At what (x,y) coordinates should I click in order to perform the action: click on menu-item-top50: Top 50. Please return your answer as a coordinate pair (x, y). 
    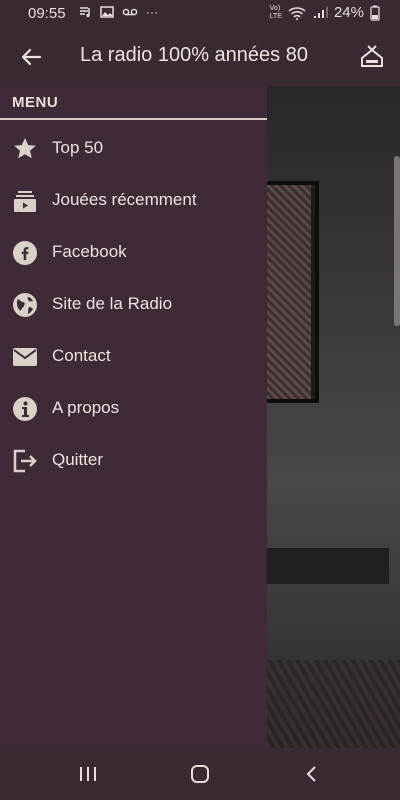
    Looking at the image, I should click on (133, 148).